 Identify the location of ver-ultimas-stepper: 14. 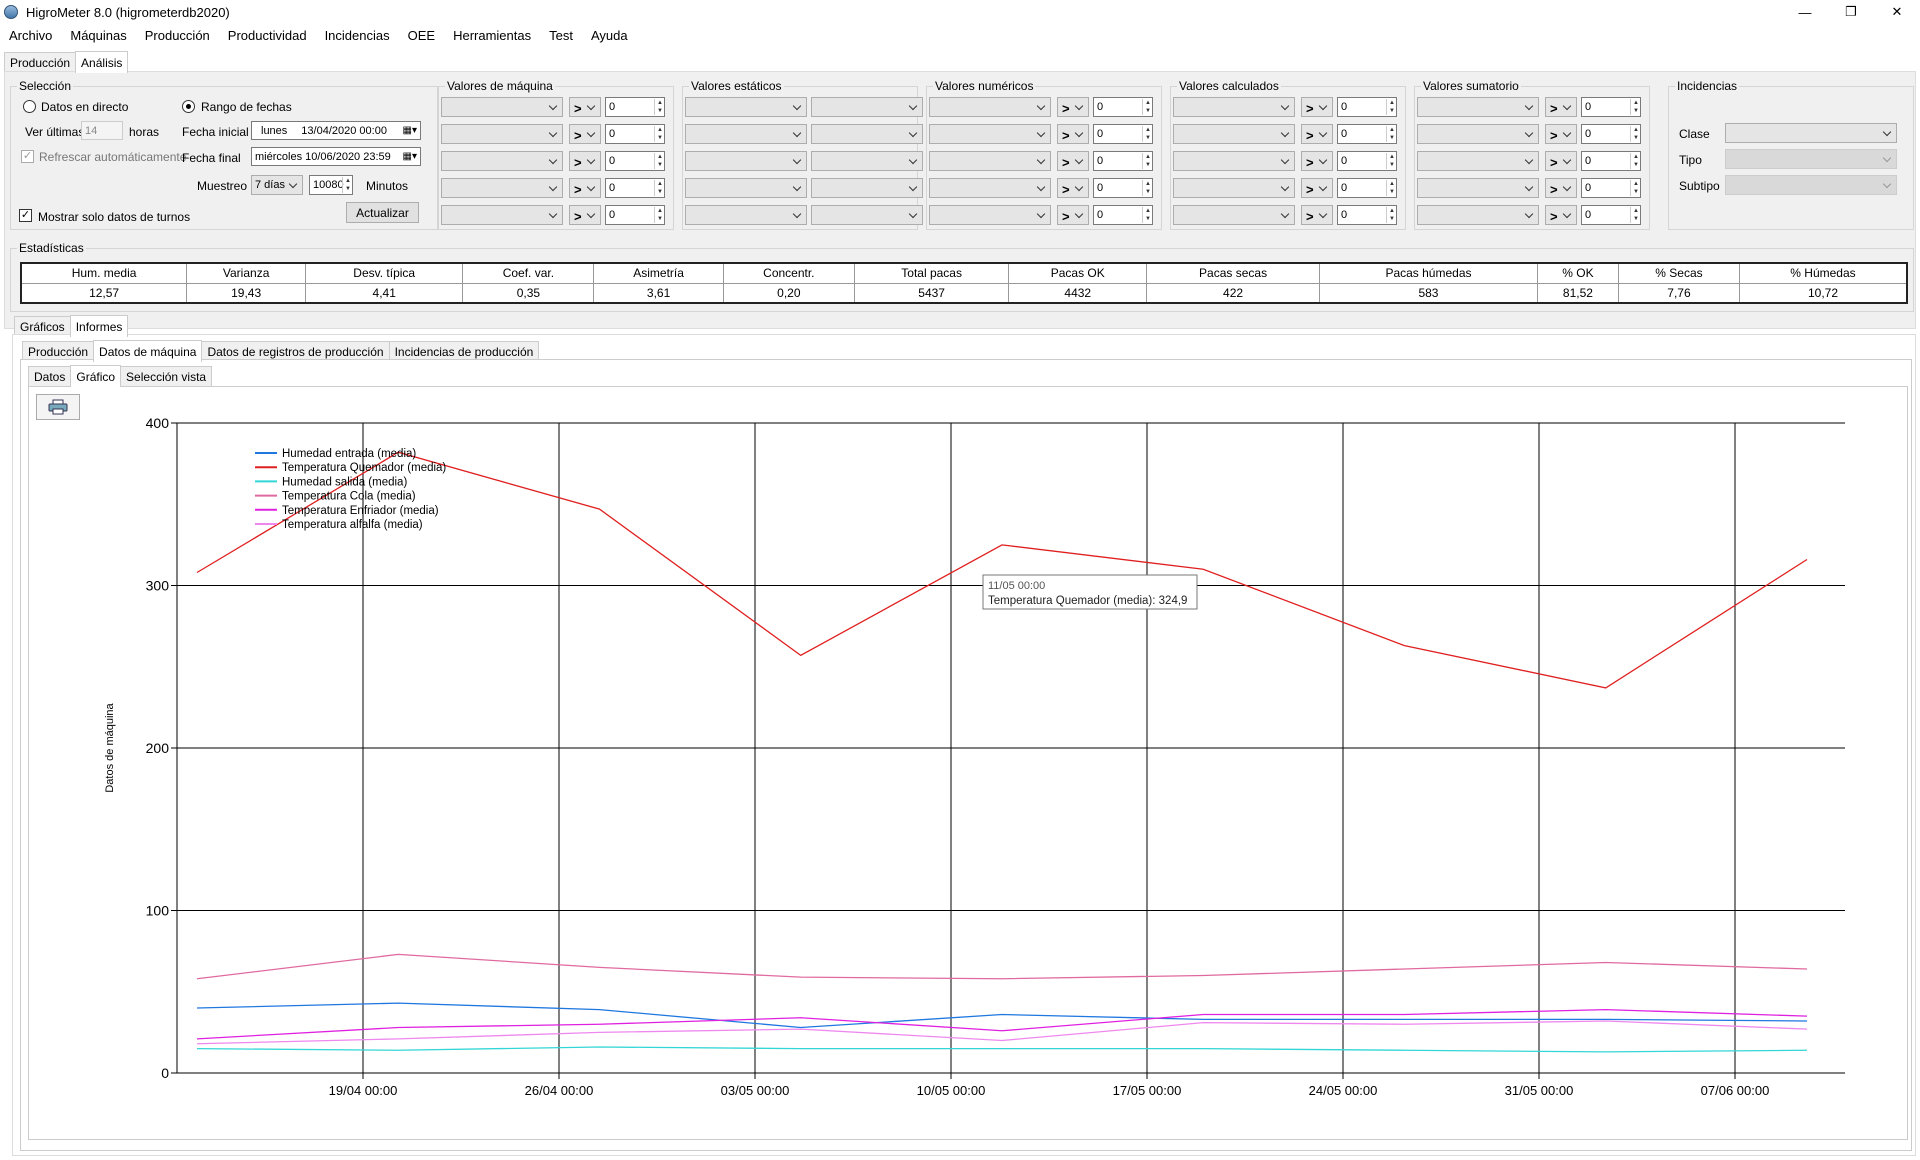
(102, 130).